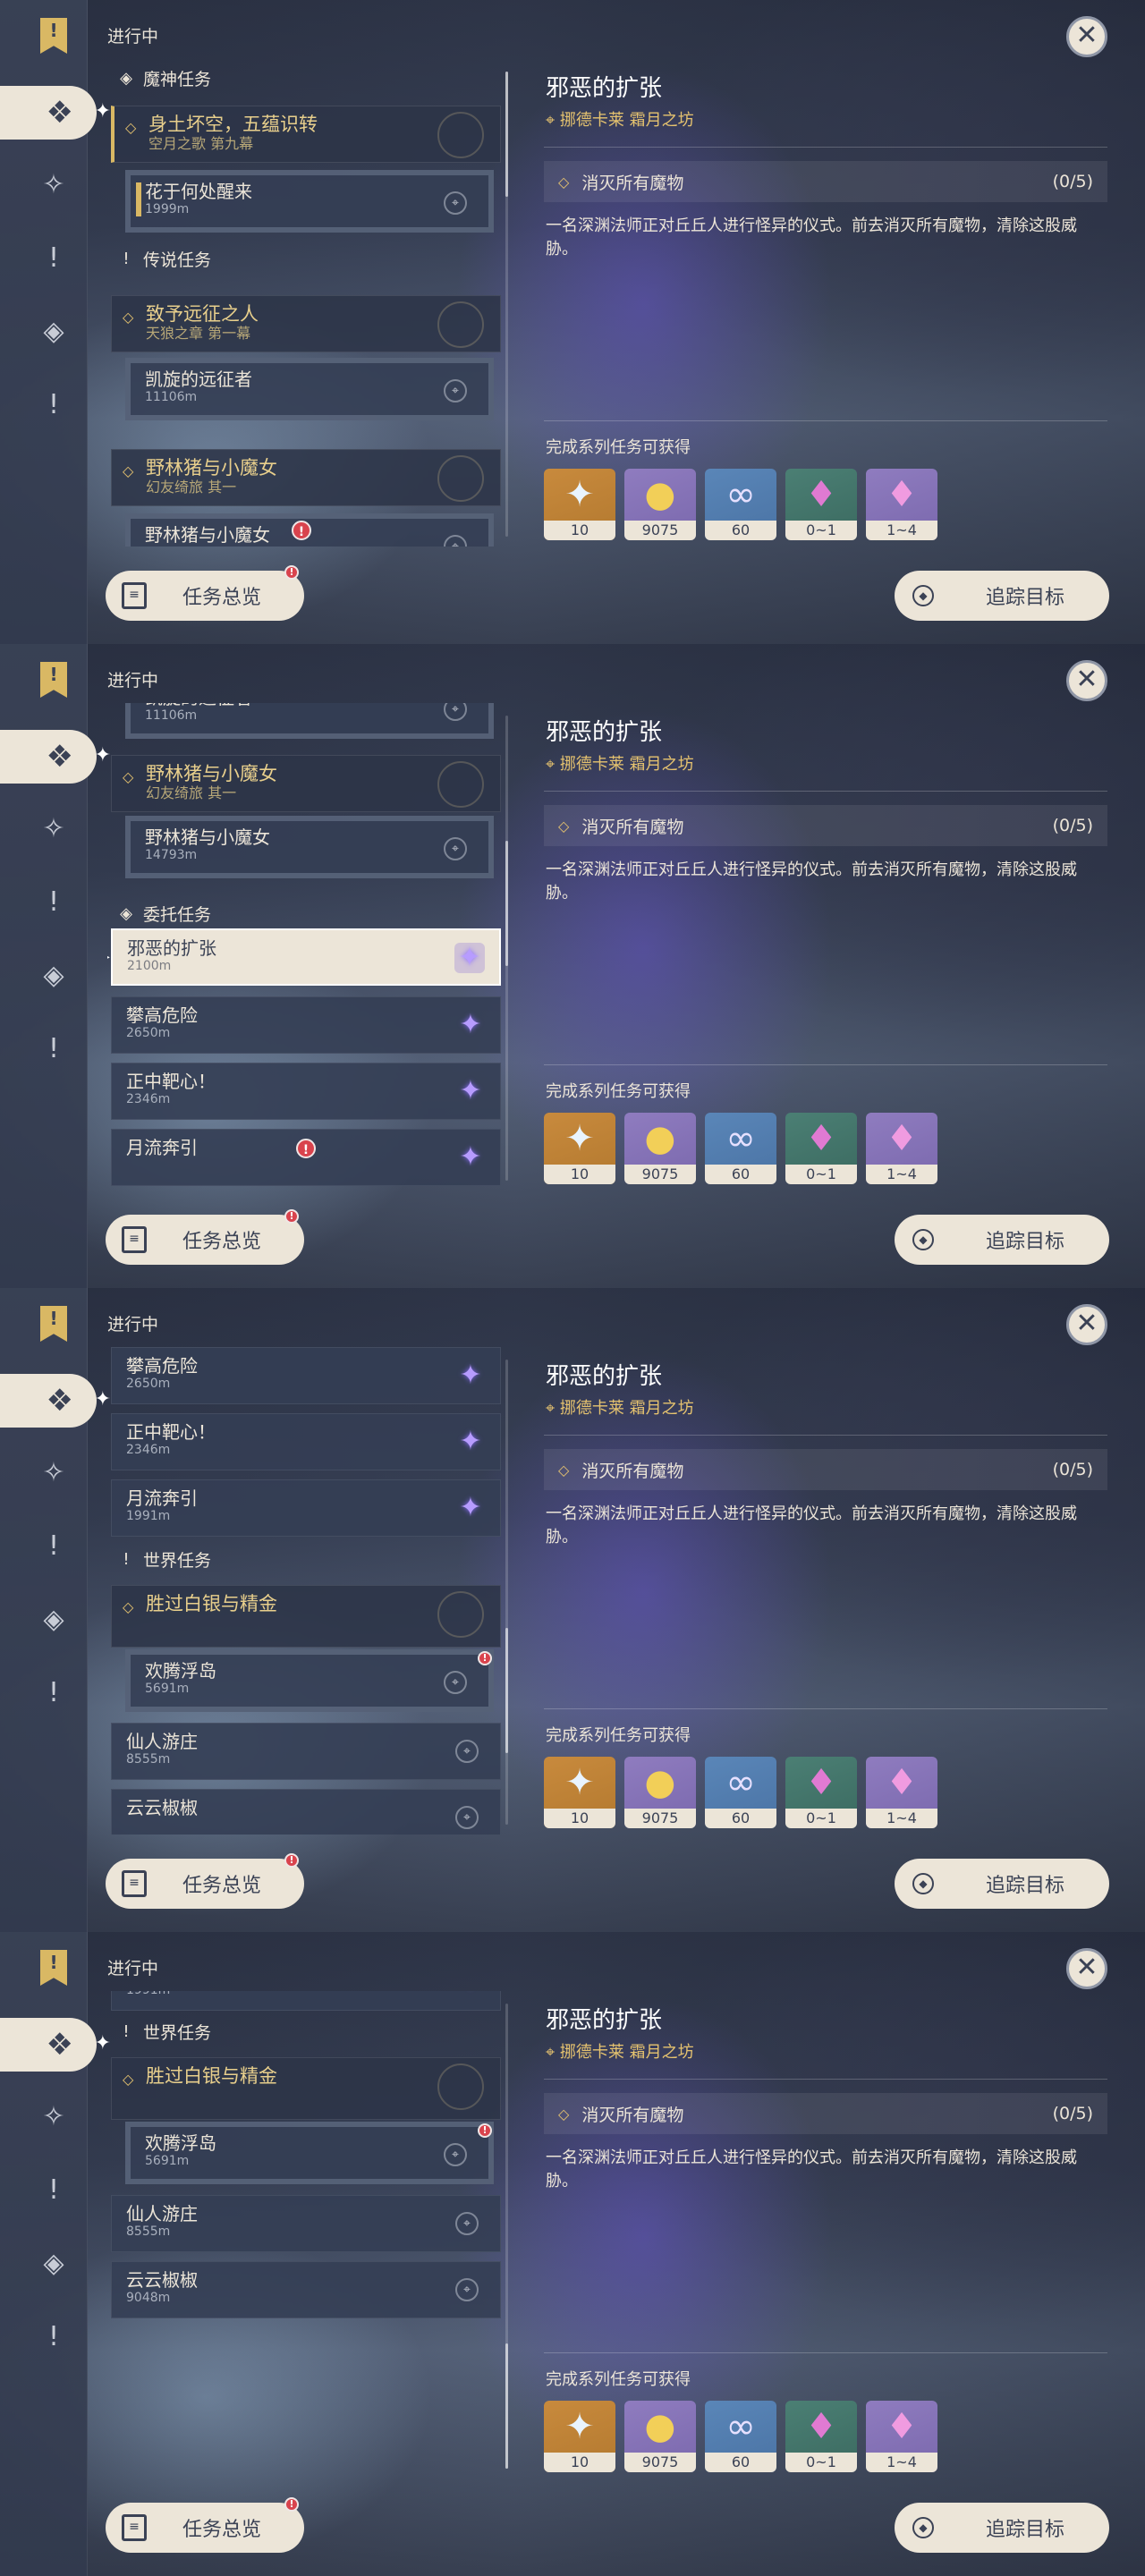 The width and height of the screenshot is (1145, 2576). I want to click on quest-item: ◇ 致予远征之人 天狼之章 第一幕, so click(306, 323).